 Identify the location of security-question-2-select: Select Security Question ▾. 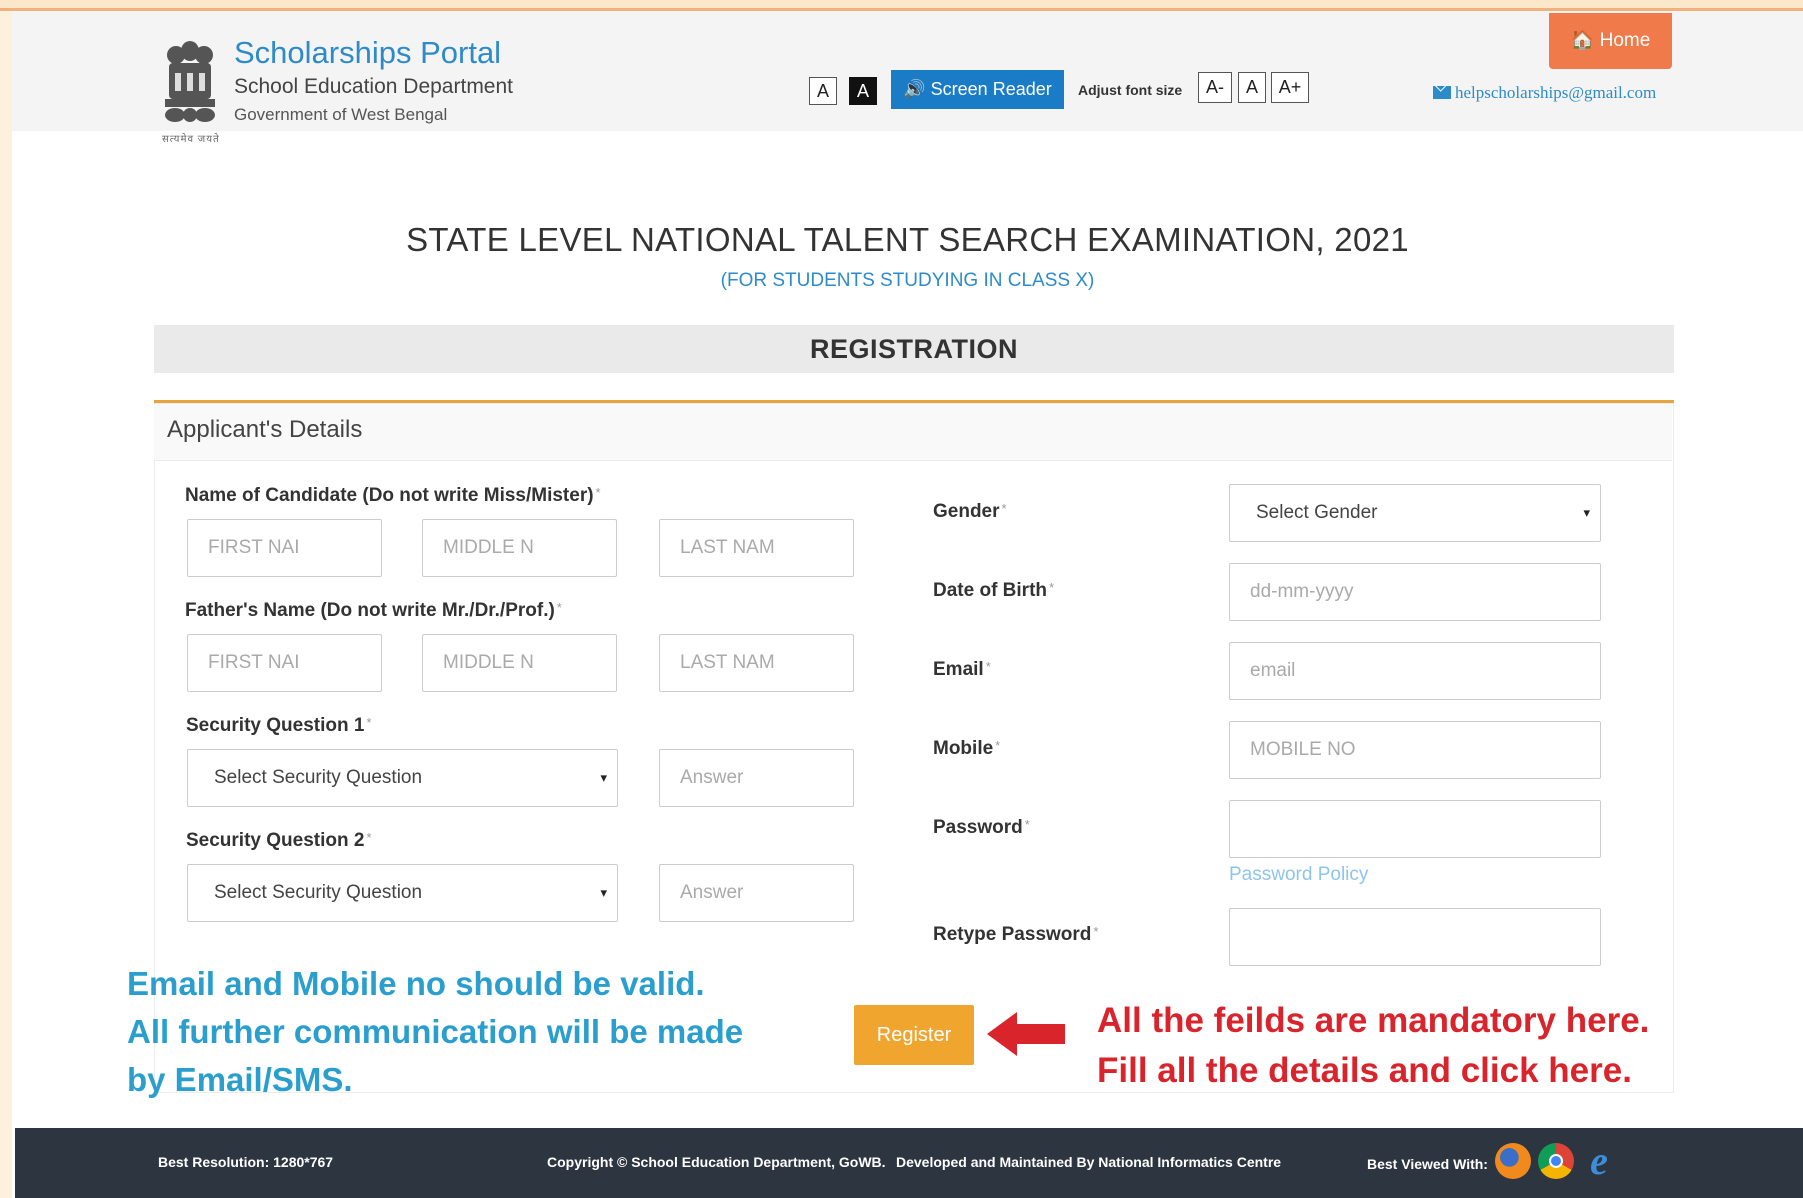
(402, 893).